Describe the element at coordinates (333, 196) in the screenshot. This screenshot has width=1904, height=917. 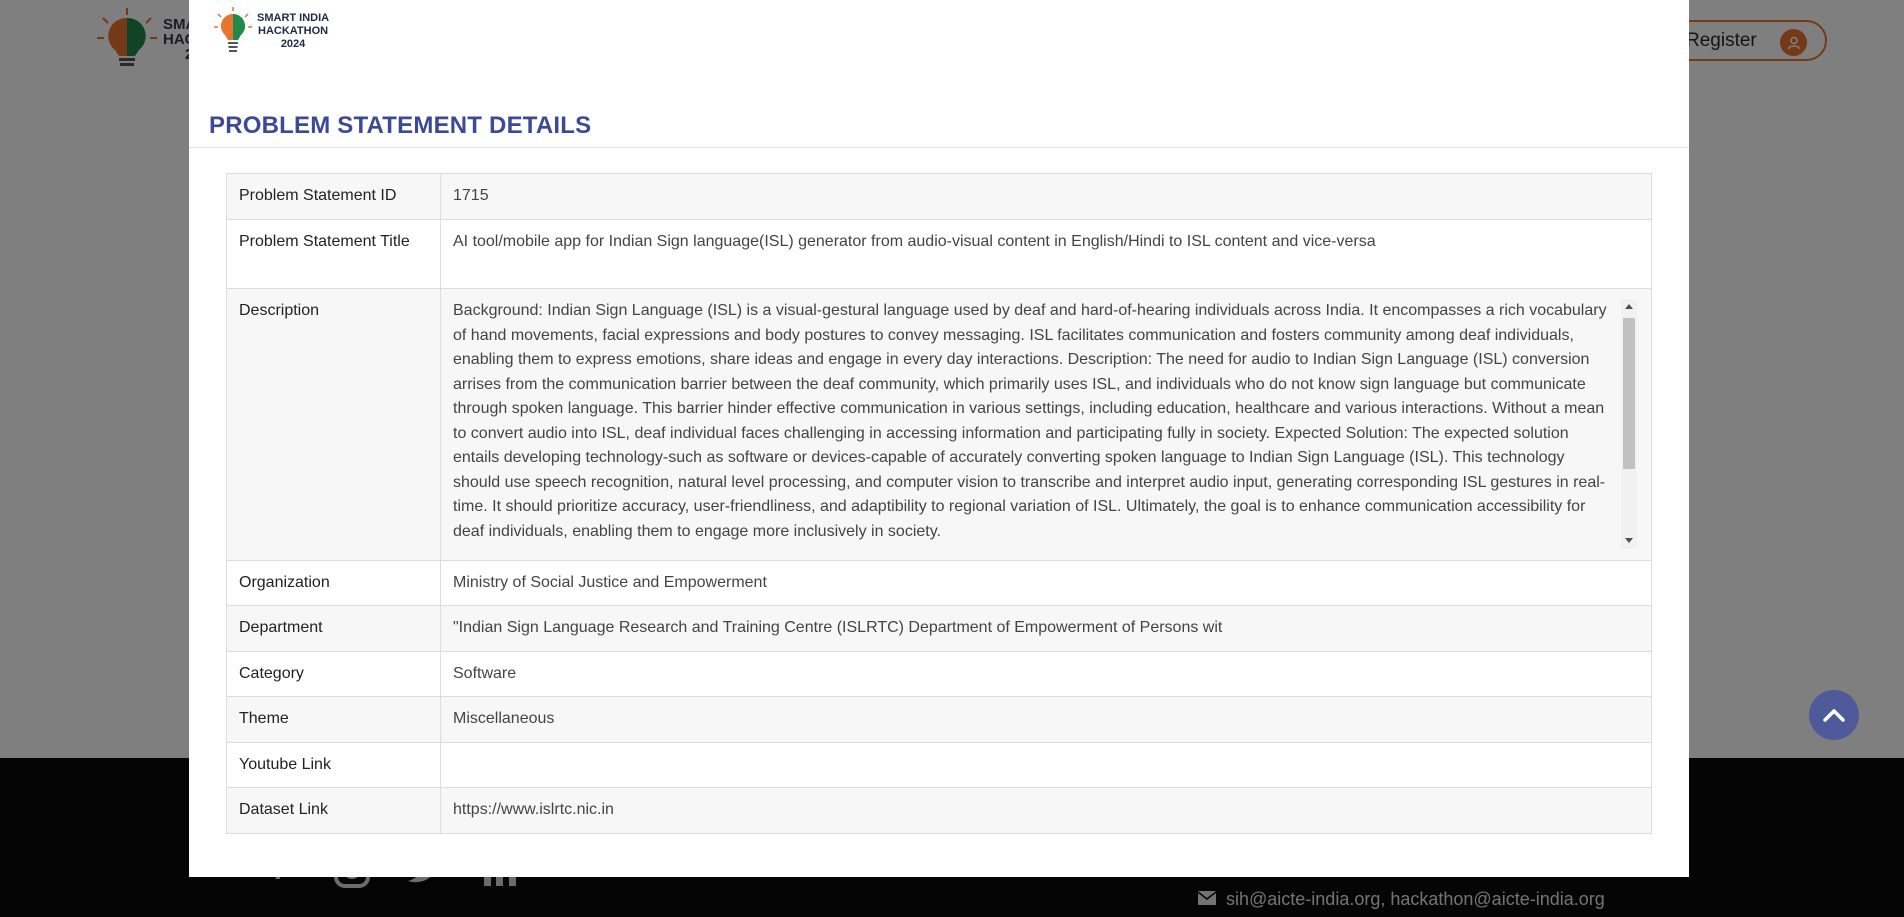
I see `row-label: Problem Statement ID` at that location.